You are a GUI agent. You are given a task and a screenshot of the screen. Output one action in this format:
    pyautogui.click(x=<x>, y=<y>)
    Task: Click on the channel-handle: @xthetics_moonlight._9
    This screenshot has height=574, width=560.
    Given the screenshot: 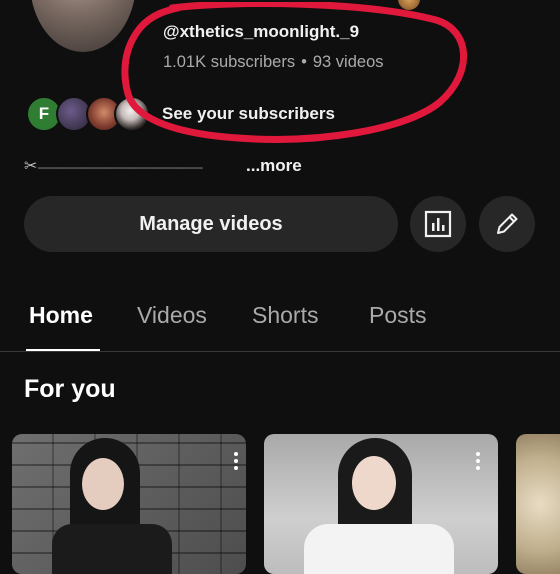 What is the action you would take?
    pyautogui.click(x=261, y=31)
    